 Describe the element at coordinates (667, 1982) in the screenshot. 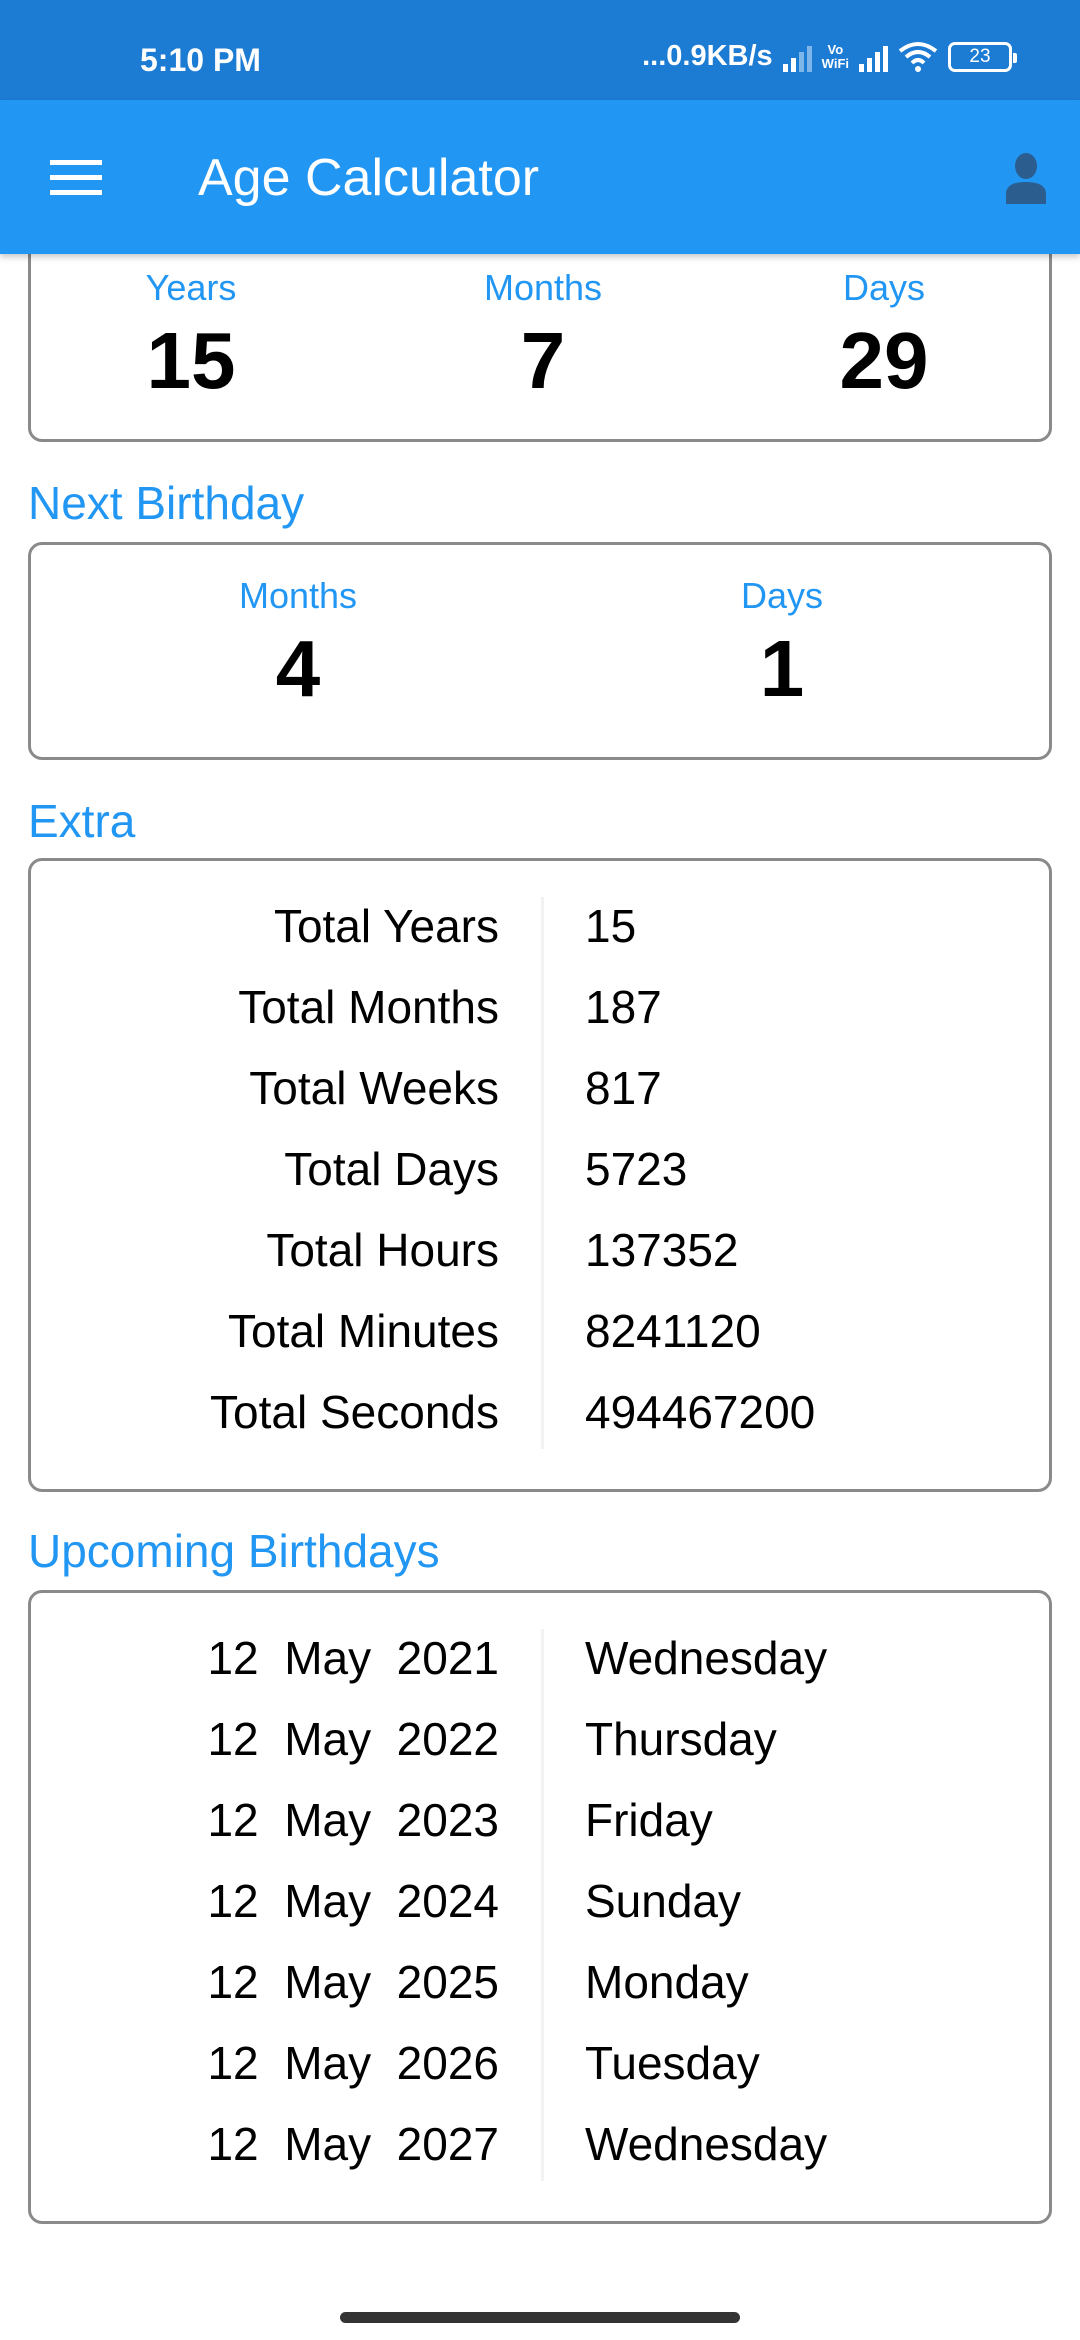

I see `birthday-weekday: Monday` at that location.